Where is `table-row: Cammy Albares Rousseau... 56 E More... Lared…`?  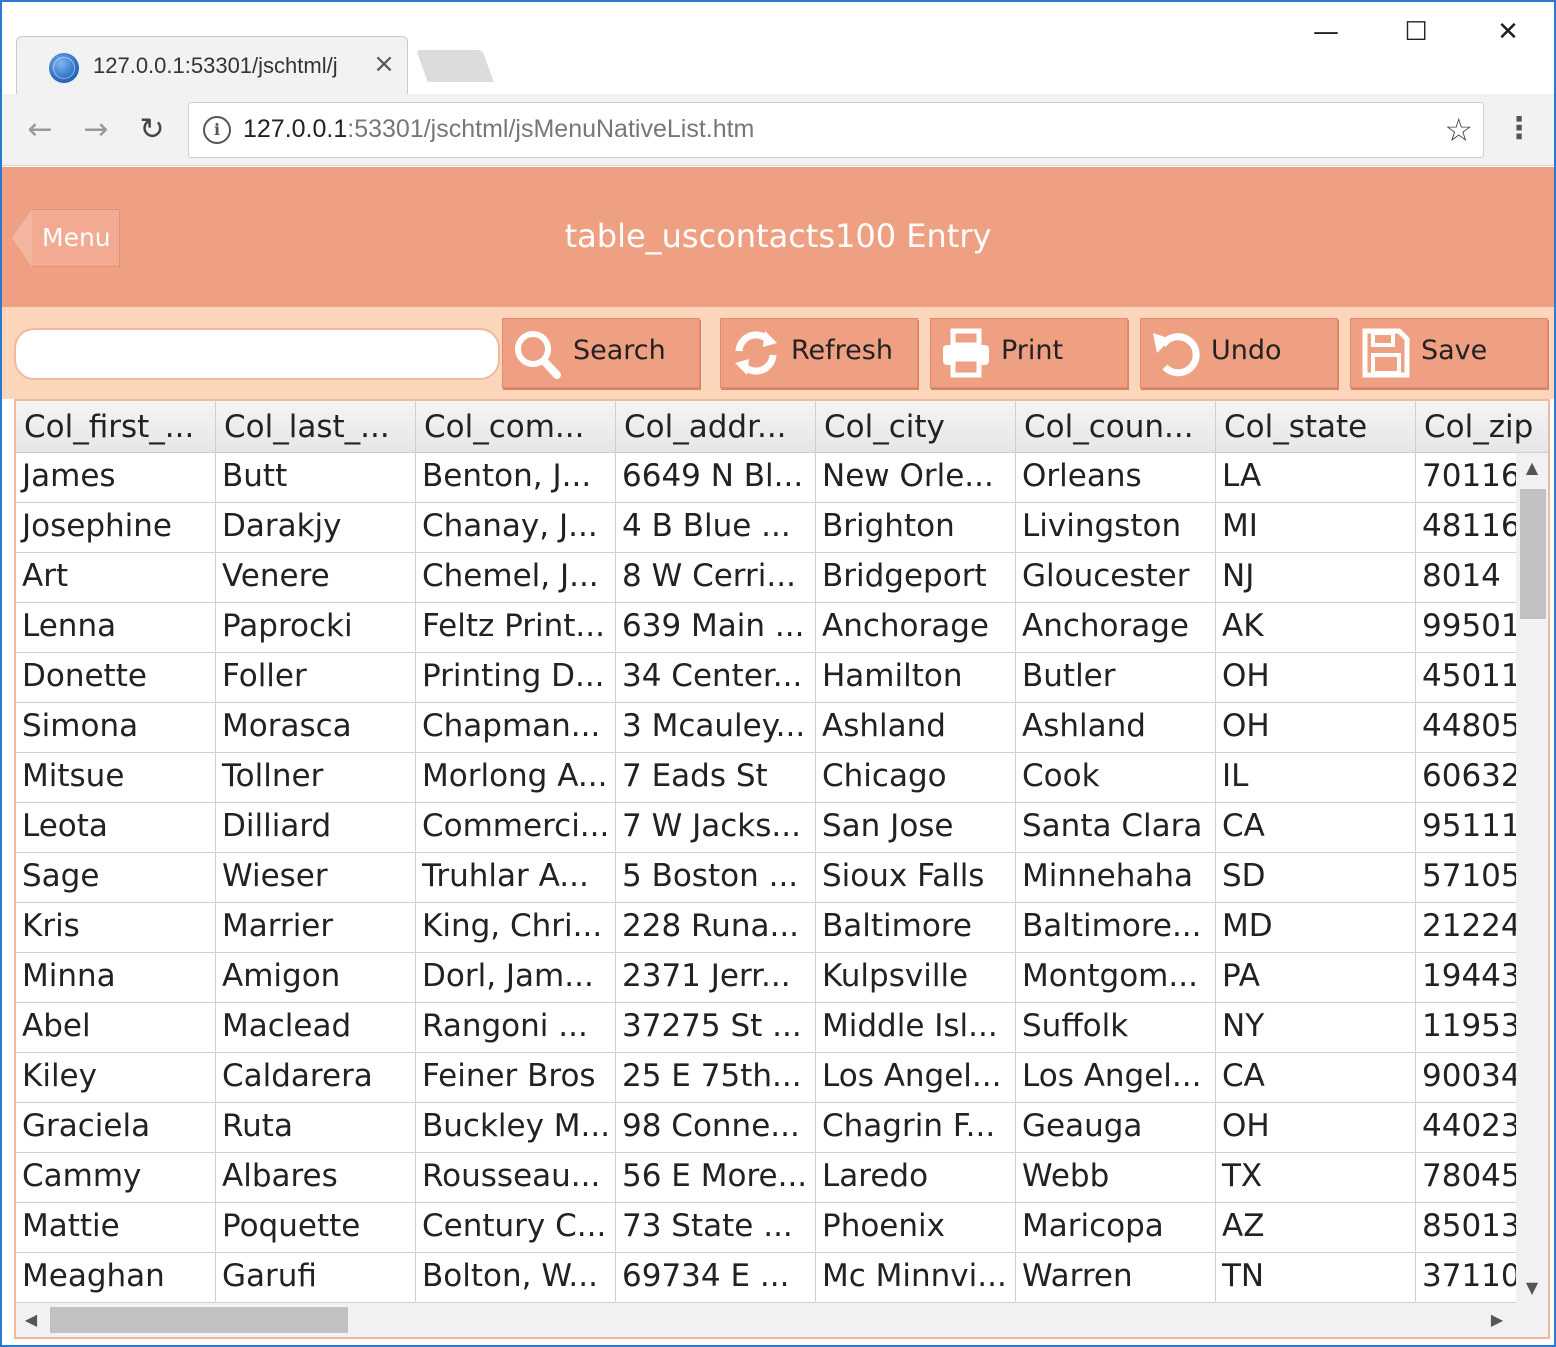 table-row: Cammy Albares Rousseau... 56 E More... Lared… is located at coordinates (766, 1178).